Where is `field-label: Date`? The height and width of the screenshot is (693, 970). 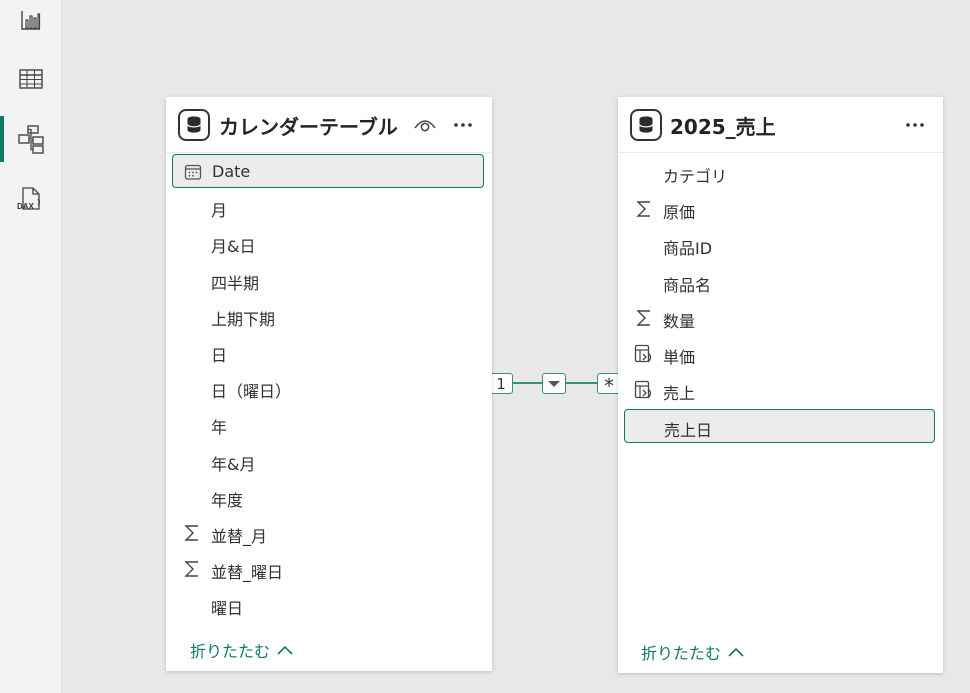 field-label: Date is located at coordinates (231, 171).